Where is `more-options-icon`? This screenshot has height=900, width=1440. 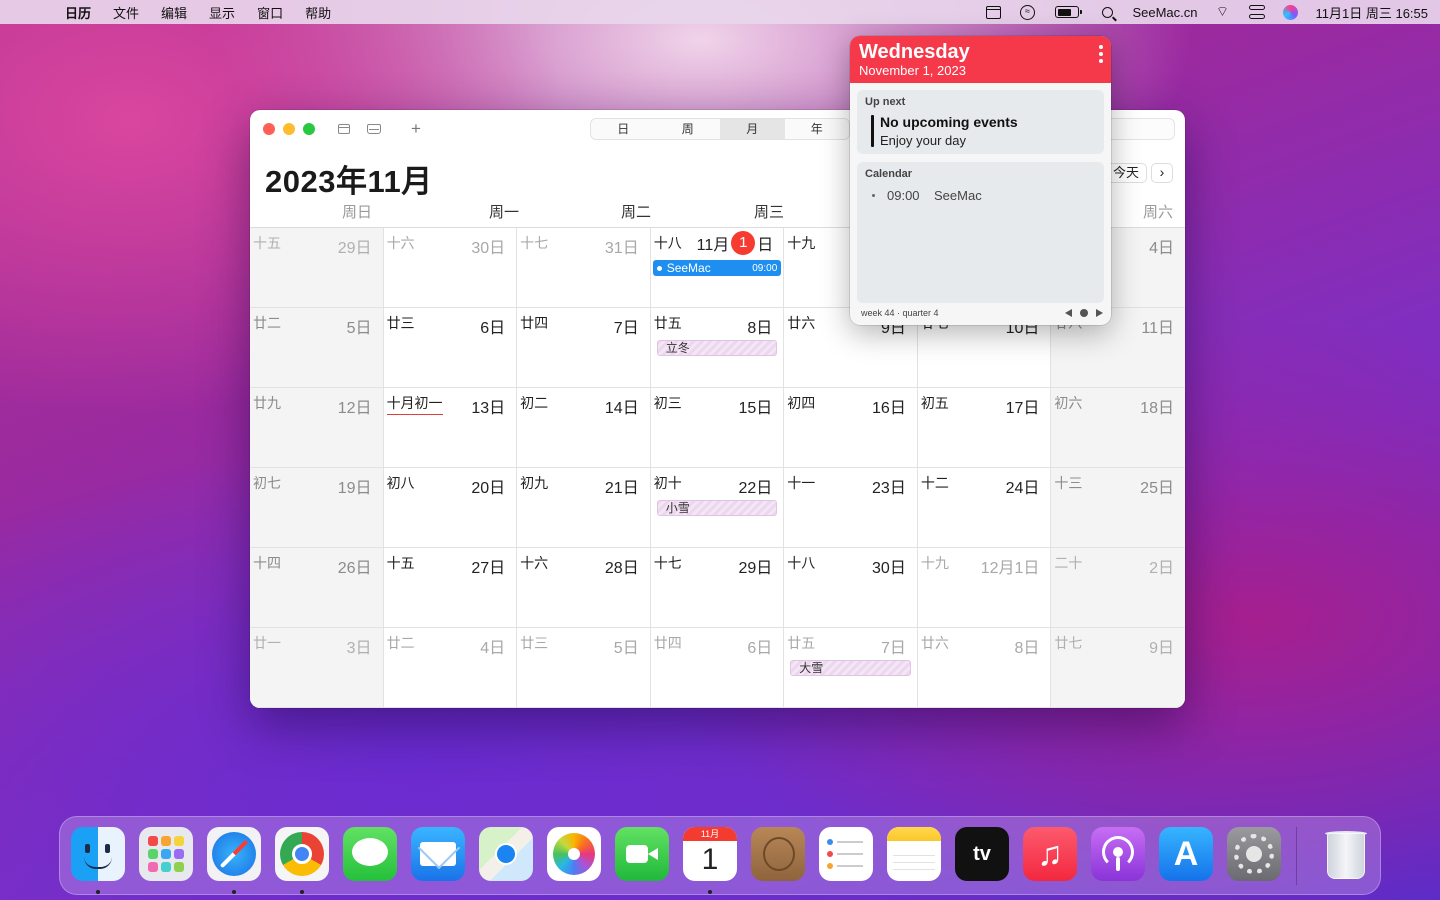 more-options-icon is located at coordinates (1101, 54).